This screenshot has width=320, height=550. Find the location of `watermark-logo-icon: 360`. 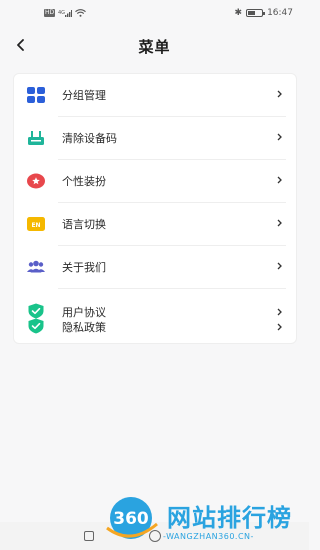

watermark-logo-icon: 360 is located at coordinates (132, 518).